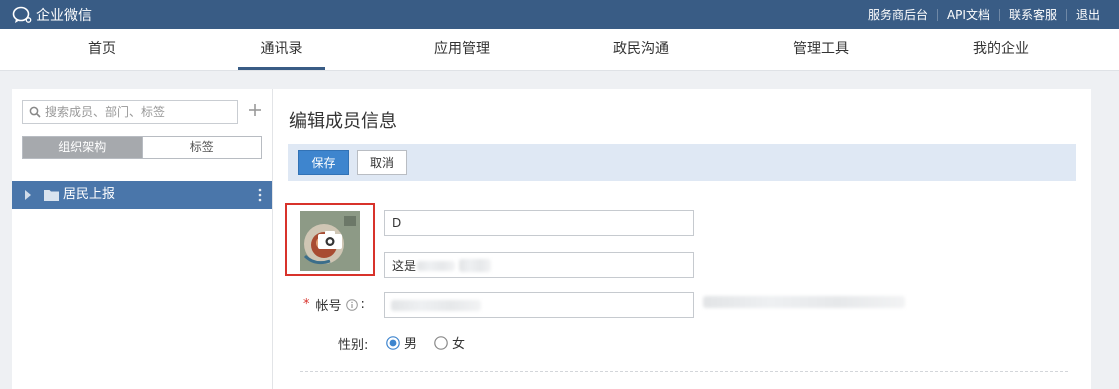 Image resolution: width=1119 pixels, height=389 pixels. I want to click on main-nav: 首页 通讯录 应用管理 政民沟通 管理工具 我的企业, so click(559, 50).